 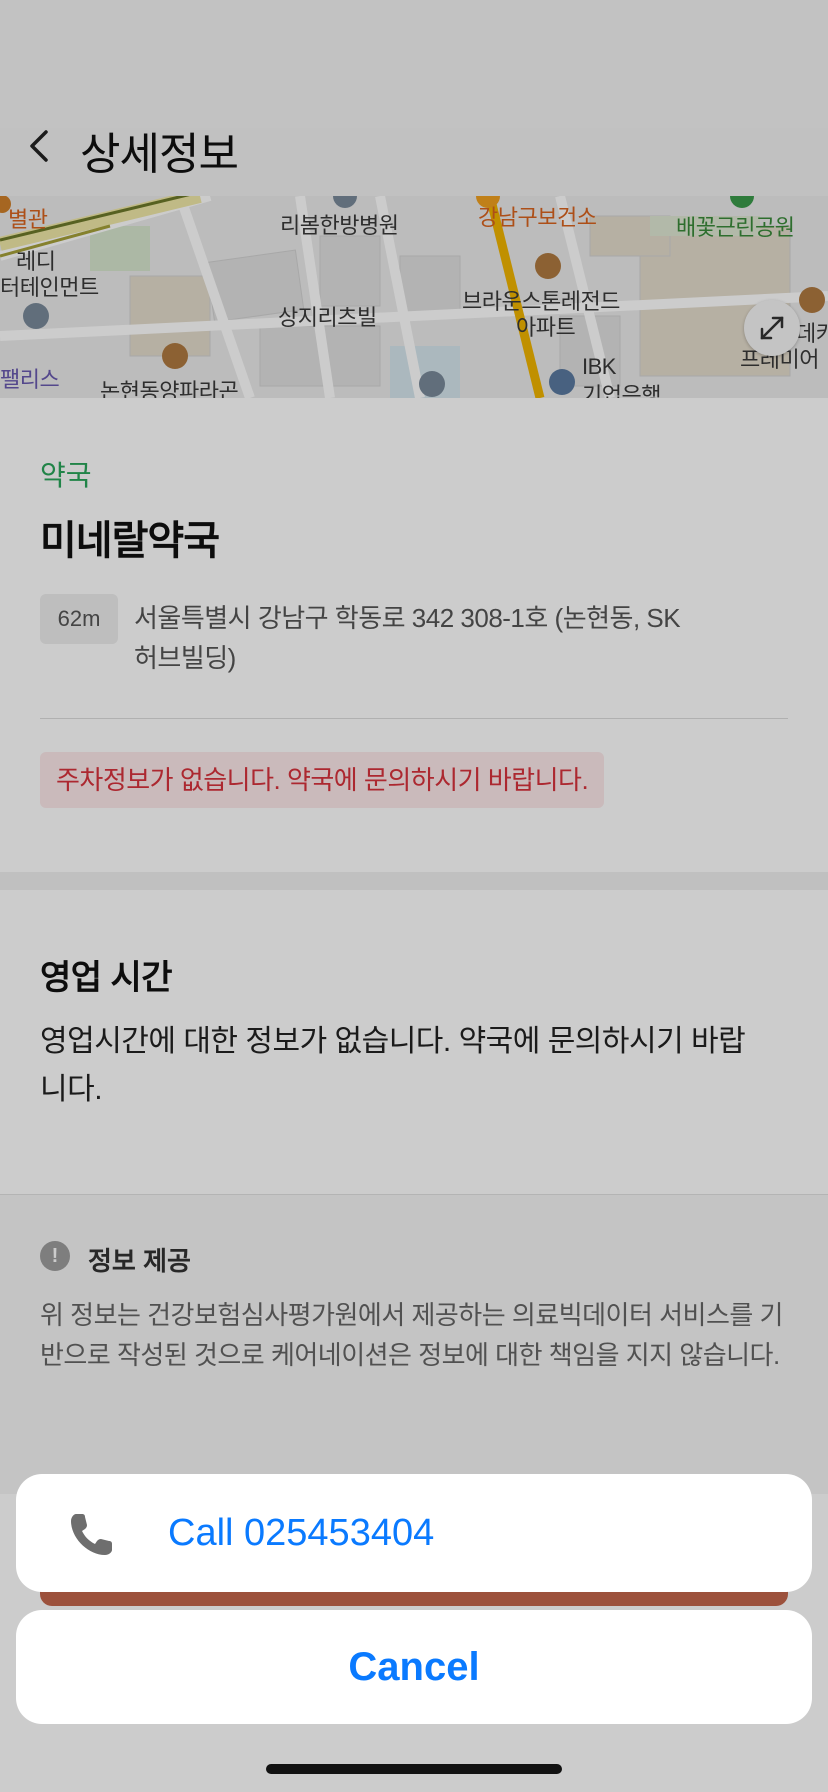 I want to click on home-indicator, so click(x=414, y=1769).